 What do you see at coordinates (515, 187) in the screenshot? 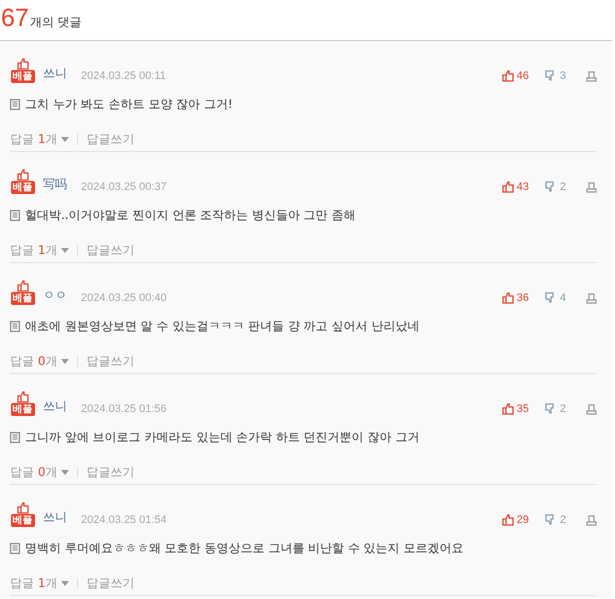
I see `like-button: 43` at bounding box center [515, 187].